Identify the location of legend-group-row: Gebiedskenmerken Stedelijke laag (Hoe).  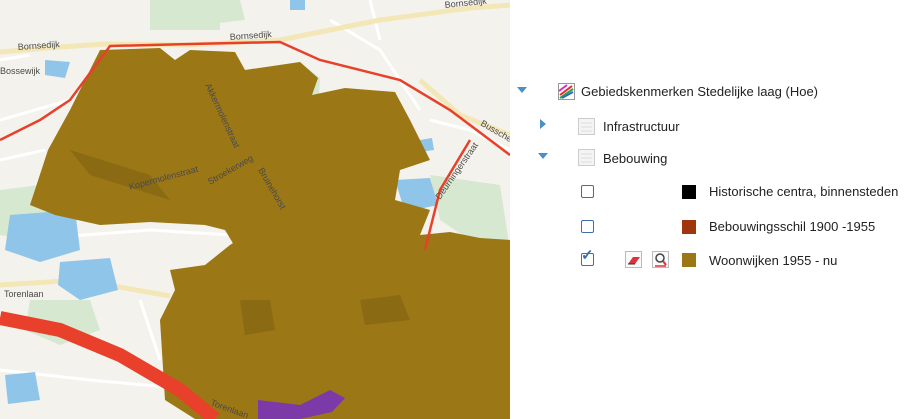
(710, 92).